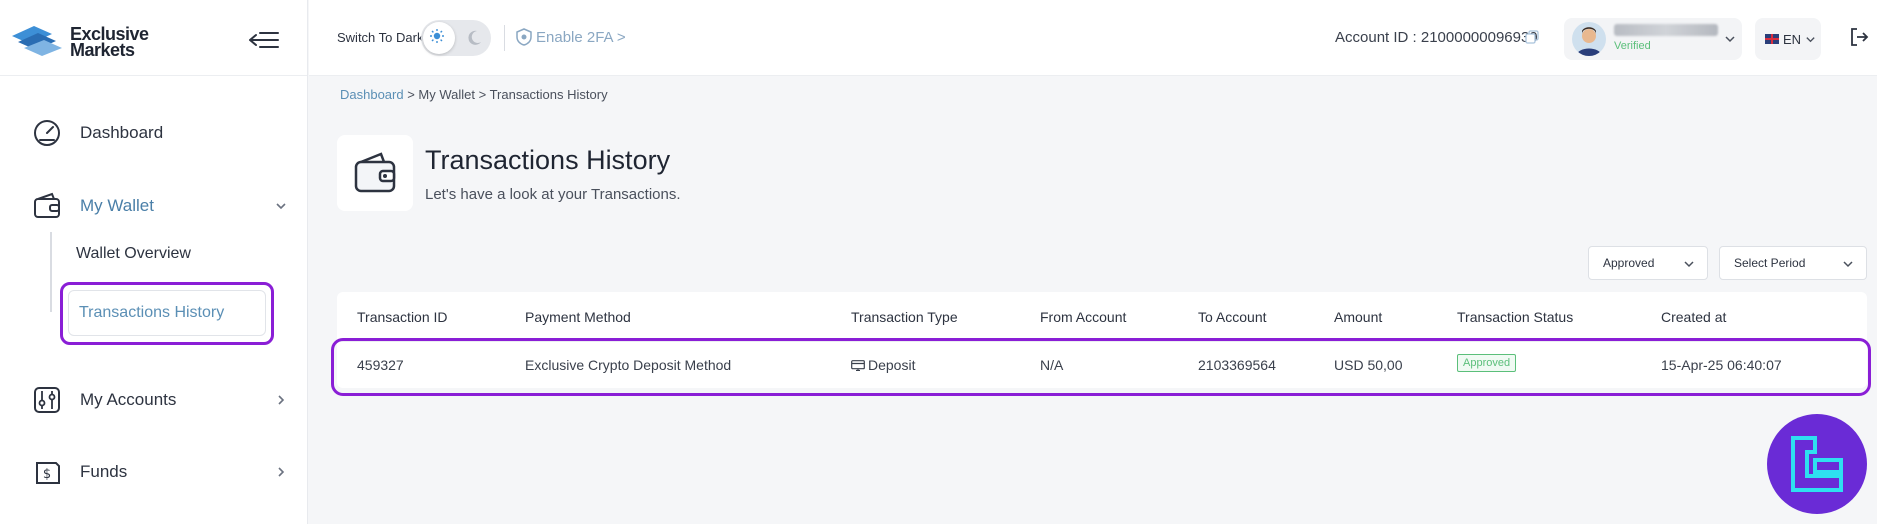 This screenshot has height=524, width=1877. What do you see at coordinates (1436, 37) in the screenshot?
I see `account-id: Account ID : 21000000096939` at bounding box center [1436, 37].